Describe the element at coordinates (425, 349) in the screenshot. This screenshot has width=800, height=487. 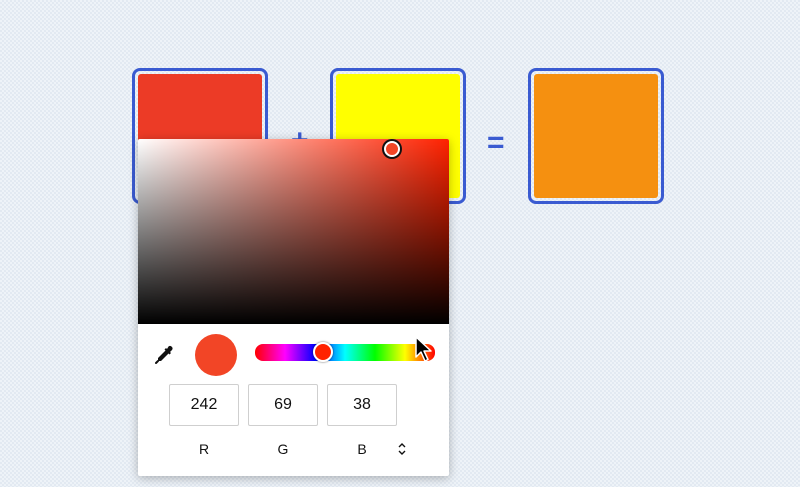
I see `mouse-pointer-icon` at that location.